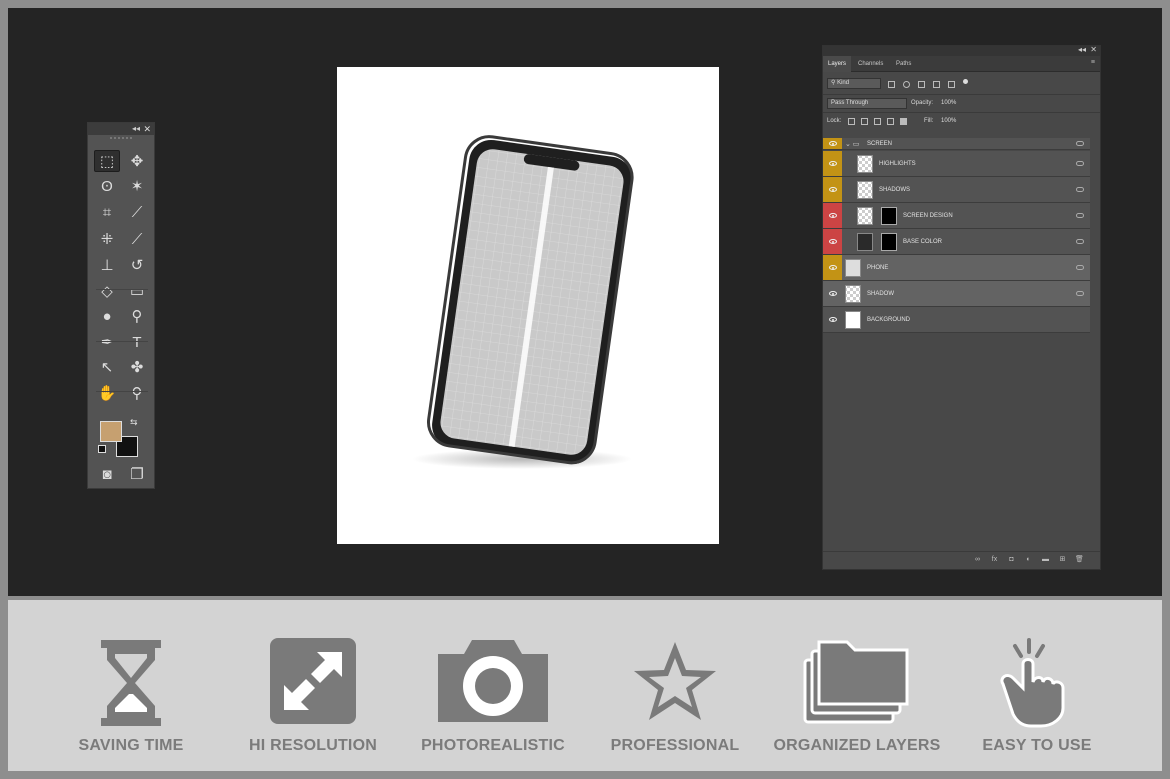 The width and height of the screenshot is (1170, 779). Describe the element at coordinates (922, 242) in the screenshot. I see `layer-name: BASE COLOR` at that location.